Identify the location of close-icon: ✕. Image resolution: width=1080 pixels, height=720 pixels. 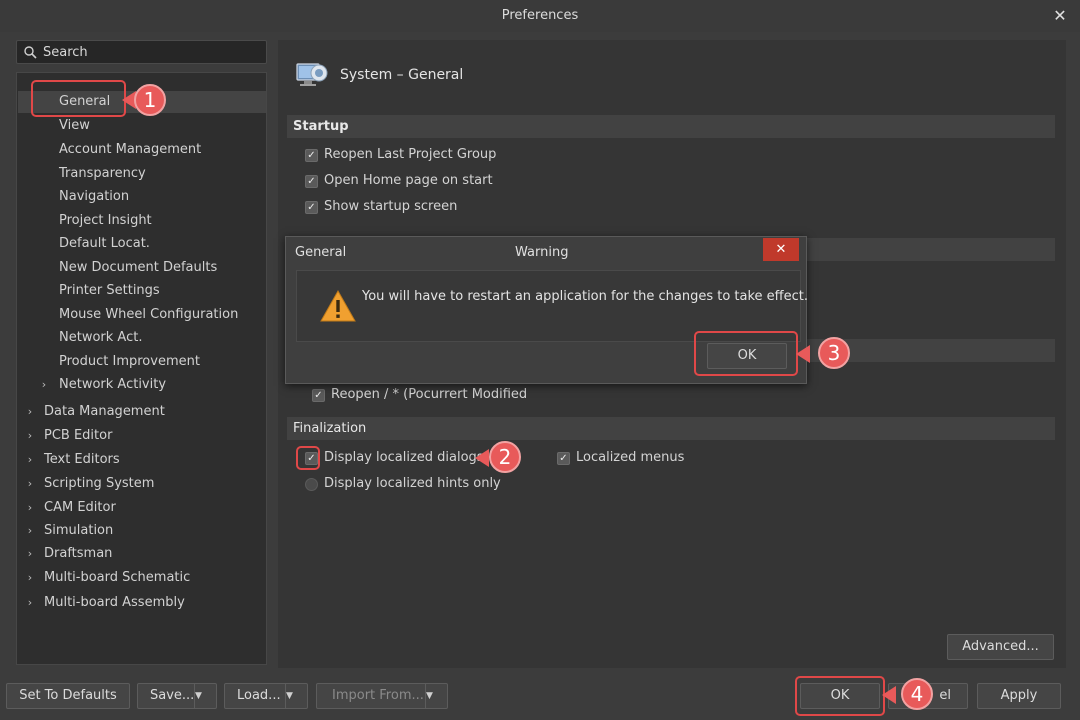
(1060, 16).